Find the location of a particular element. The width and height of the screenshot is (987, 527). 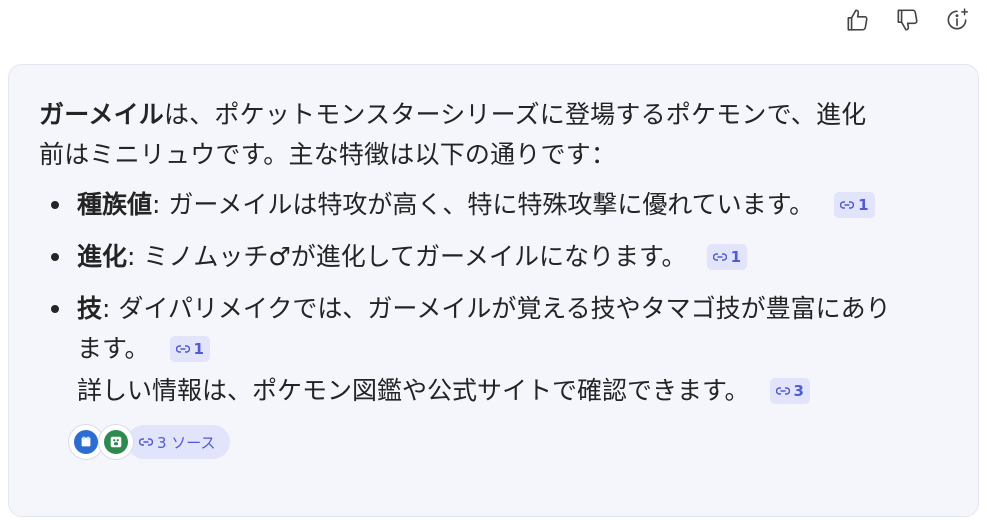

sources-label: 3 ソース is located at coordinates (186, 442).